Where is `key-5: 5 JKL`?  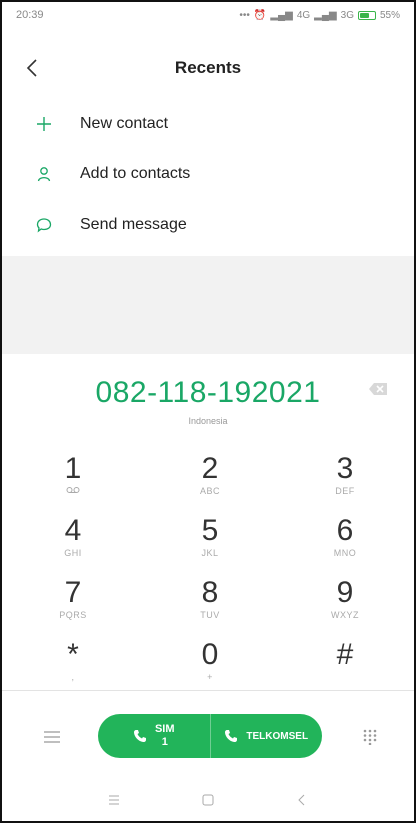
key-5: 5 JKL is located at coordinates (210, 545).